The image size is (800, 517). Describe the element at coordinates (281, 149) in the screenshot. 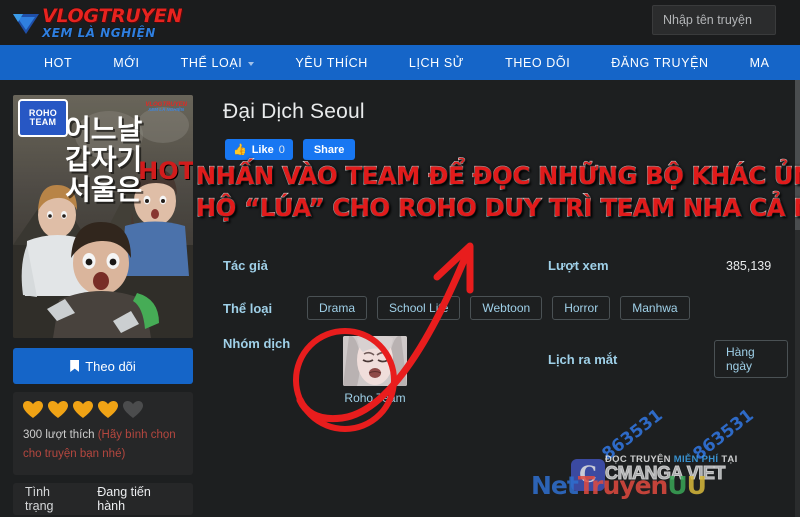

I see `like-count: 0` at that location.